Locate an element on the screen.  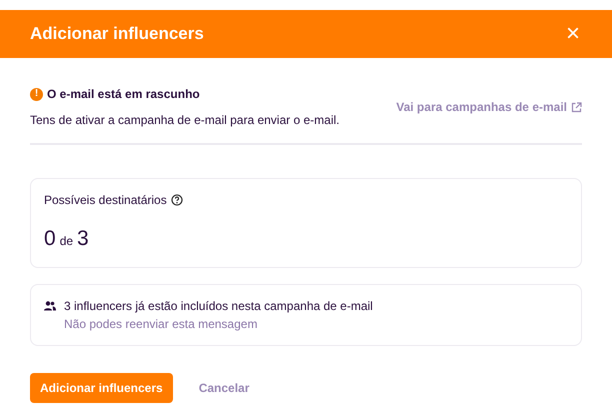
external-link-icon is located at coordinates (576, 107).